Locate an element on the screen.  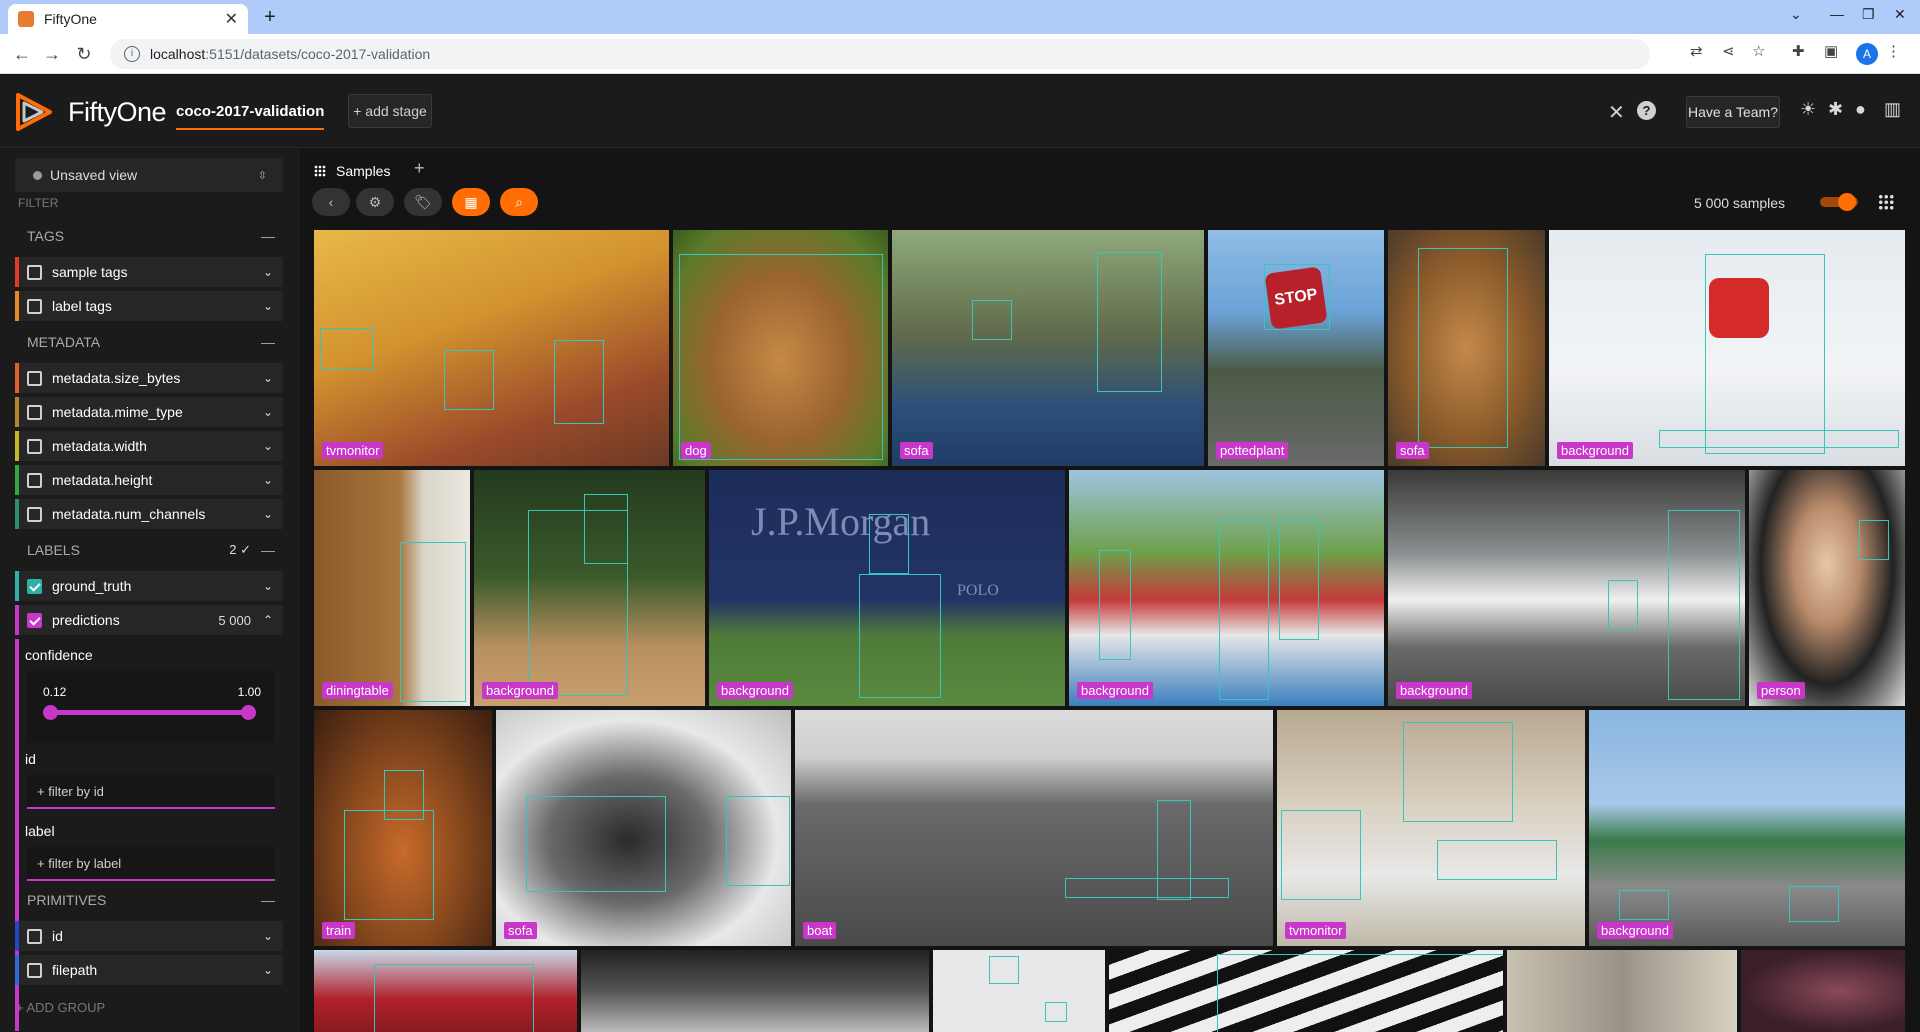
dataset-selector: coco-2017-validation is located at coordinates (250, 116).